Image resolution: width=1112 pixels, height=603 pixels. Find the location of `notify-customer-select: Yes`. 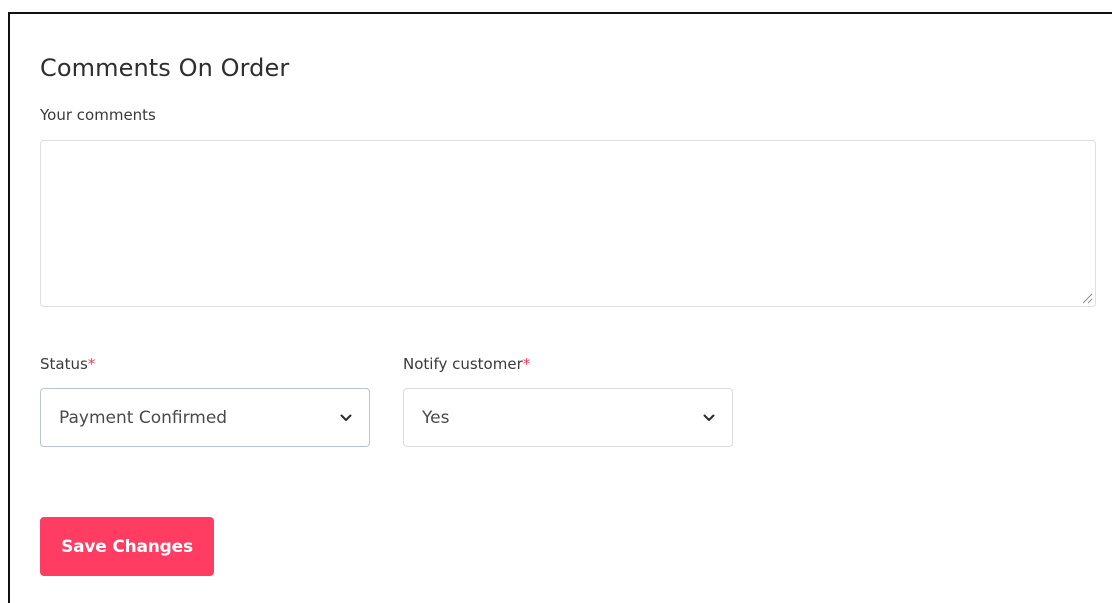

notify-customer-select: Yes is located at coordinates (568, 417).